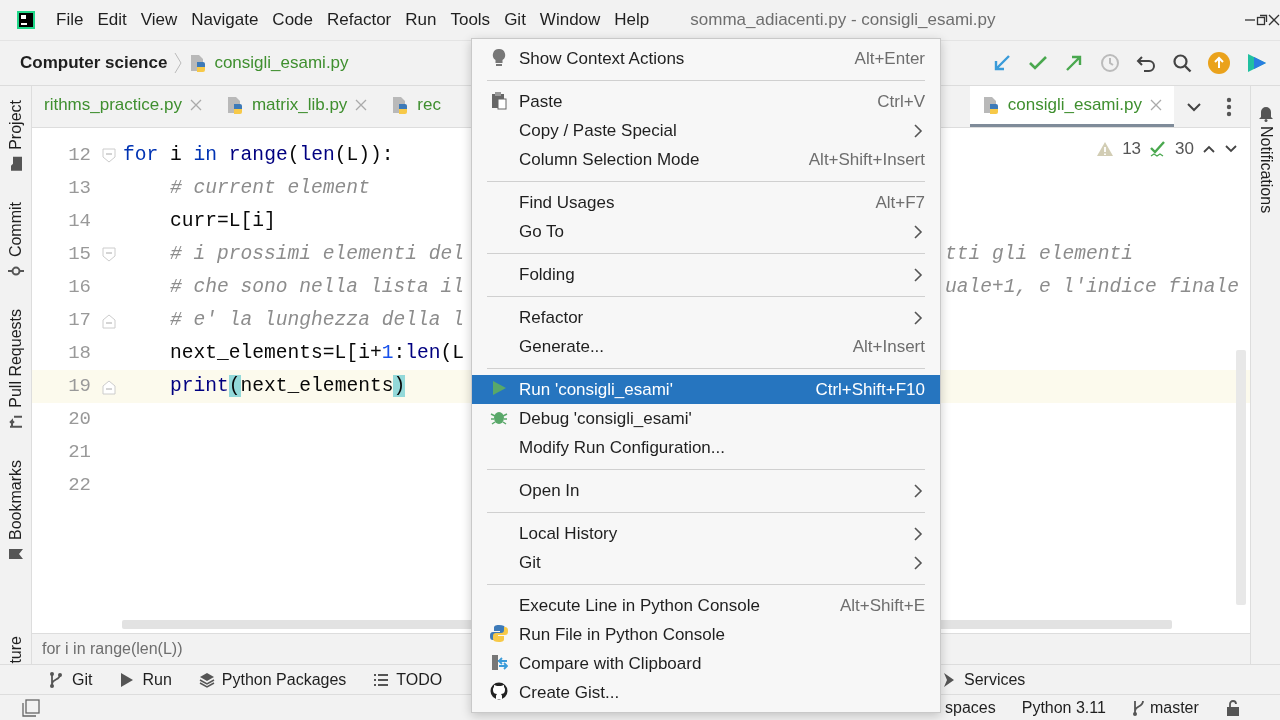 Image resolution: width=1280 pixels, height=720 pixels. What do you see at coordinates (79, 485) in the screenshot?
I see `line-number: 22` at bounding box center [79, 485].